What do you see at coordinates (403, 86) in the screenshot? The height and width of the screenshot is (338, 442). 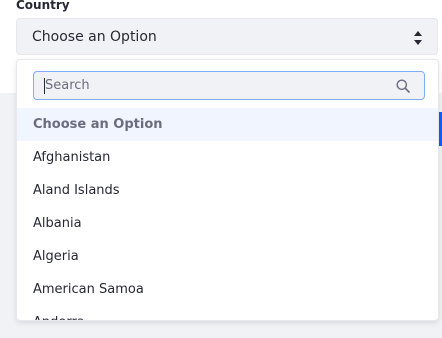 I see `search-icon` at bounding box center [403, 86].